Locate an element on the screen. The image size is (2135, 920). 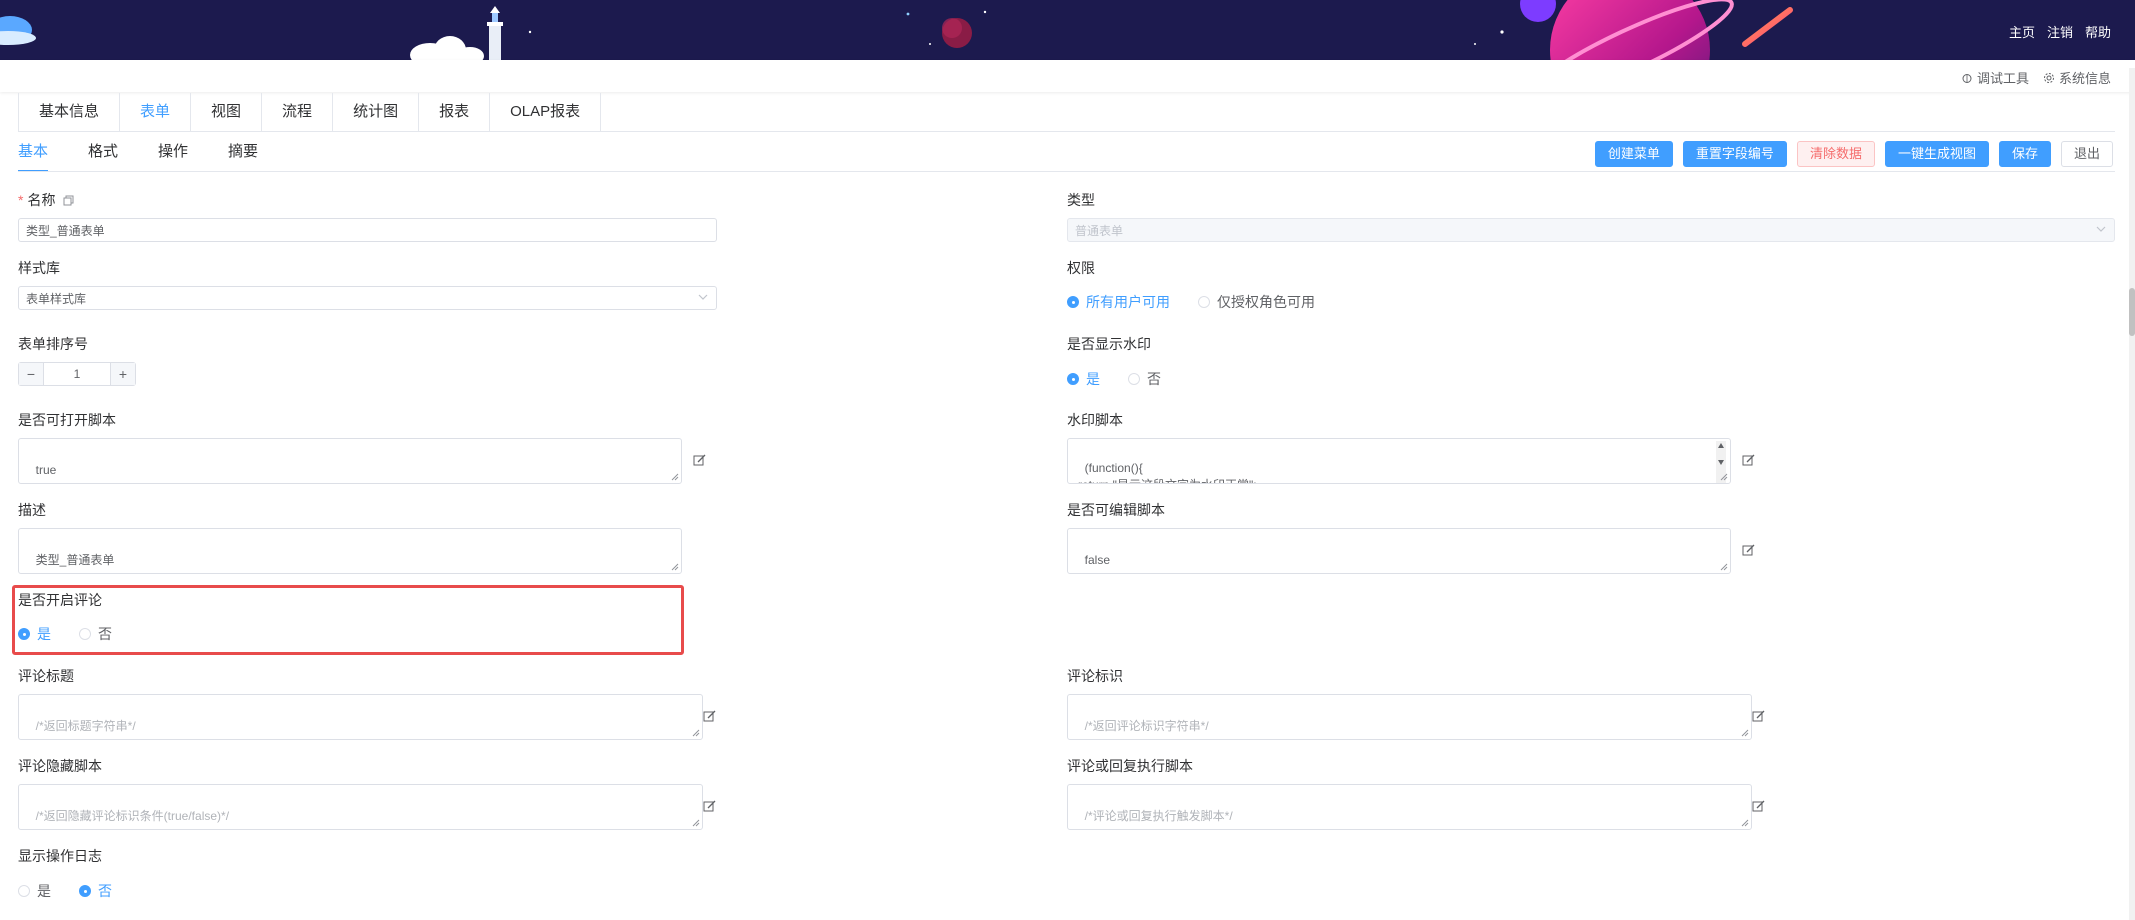
permission-label: 权限 is located at coordinates (1081, 268).